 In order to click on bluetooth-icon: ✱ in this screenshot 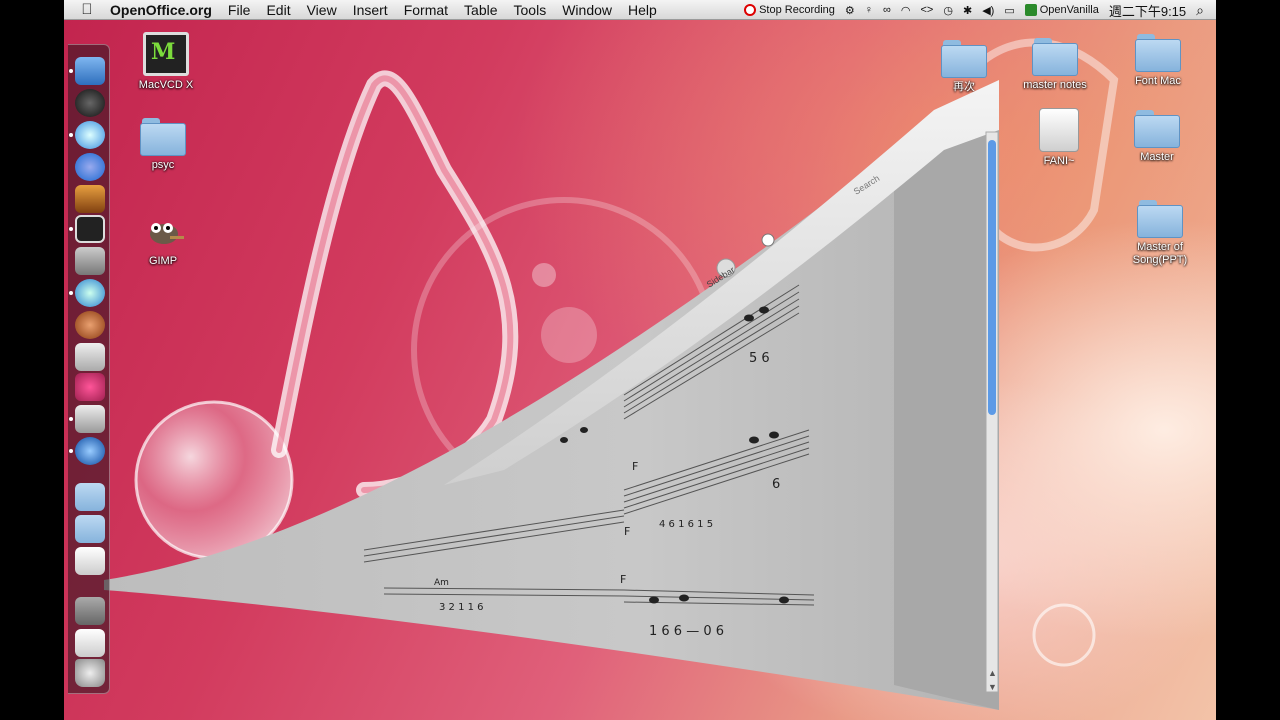, I will do `click(967, 10)`.